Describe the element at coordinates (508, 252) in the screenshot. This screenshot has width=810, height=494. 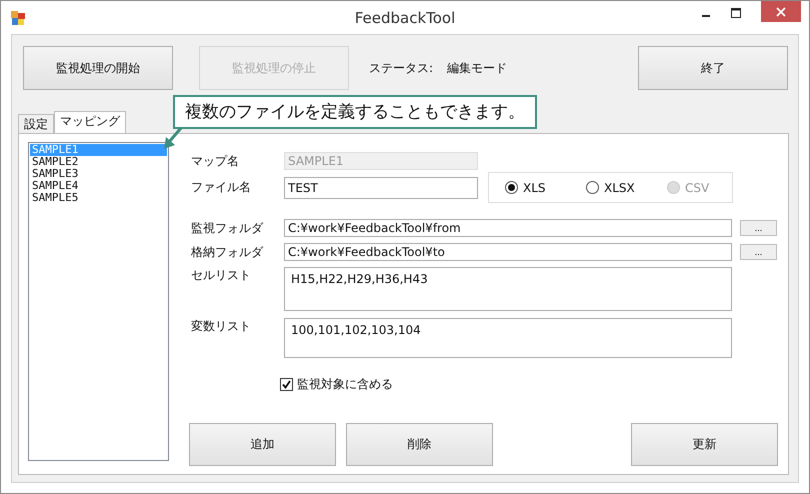
I see `folder-field: C:¥work¥FeedbackTool¥to` at that location.